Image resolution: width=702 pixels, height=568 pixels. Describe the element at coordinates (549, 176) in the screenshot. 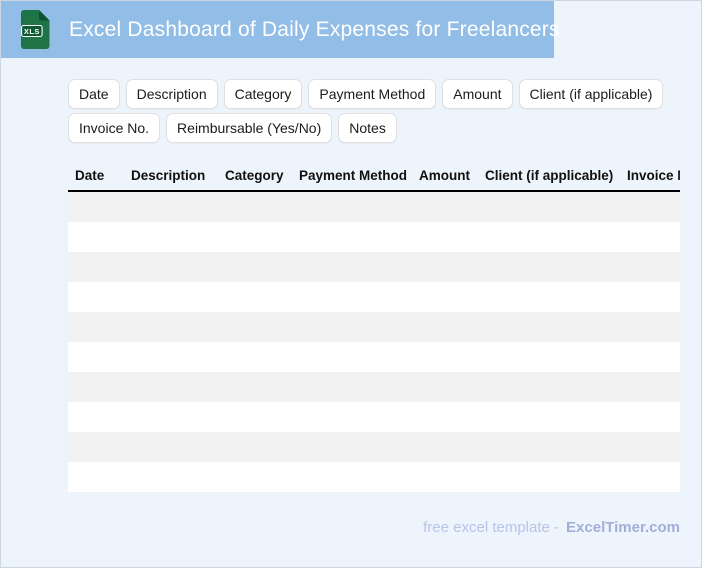

I see `column-header-client-if-applicable: Client (if applicable)` at that location.